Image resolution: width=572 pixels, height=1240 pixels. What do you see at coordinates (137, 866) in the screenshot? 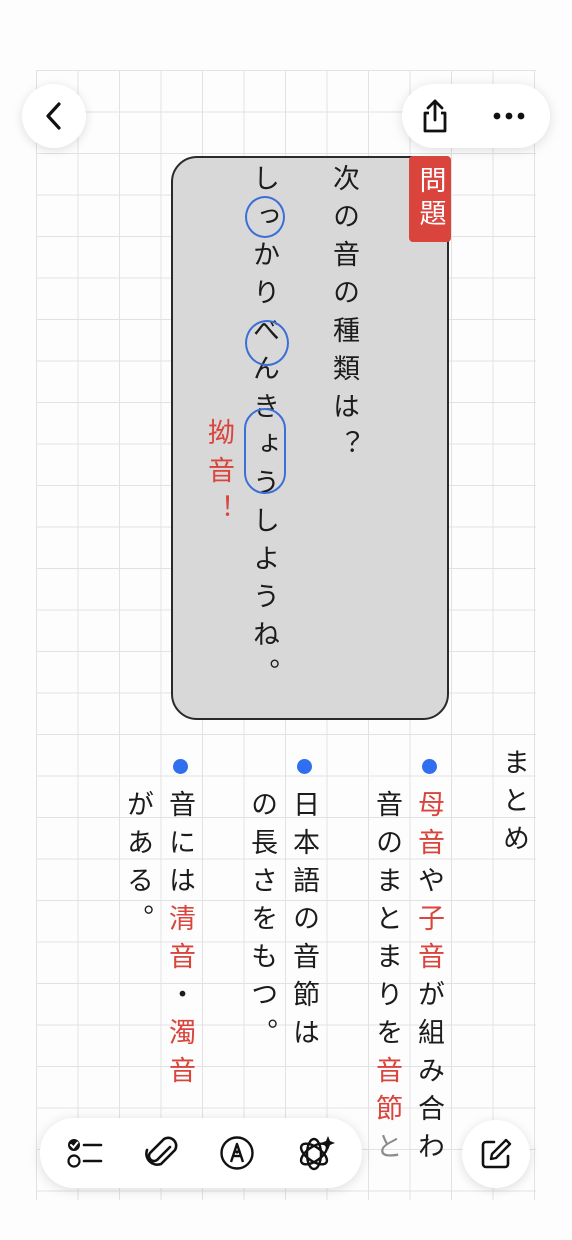
I see `summary-line-6: がある。` at bounding box center [137, 866].